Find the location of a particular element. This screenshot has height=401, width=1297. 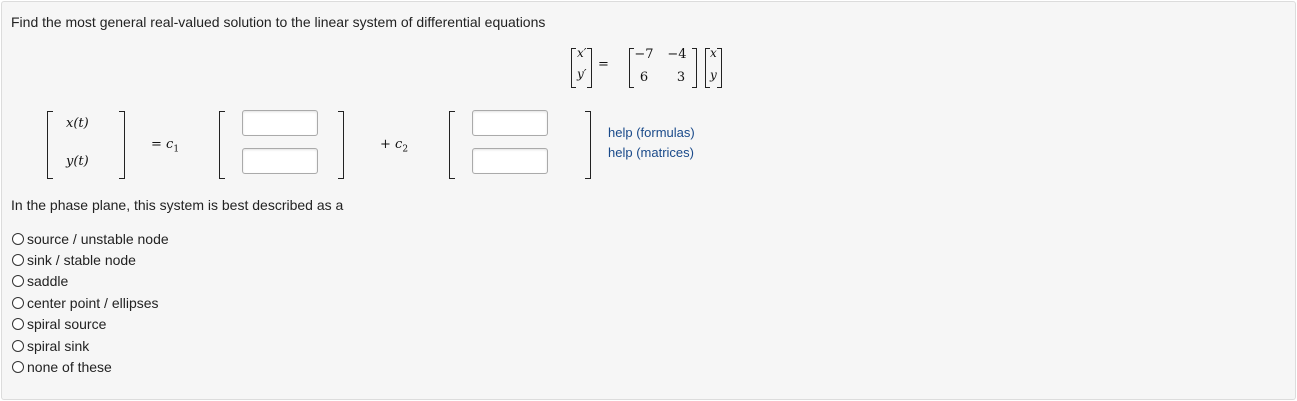

rhs-right-bracket is located at coordinates (719, 68).